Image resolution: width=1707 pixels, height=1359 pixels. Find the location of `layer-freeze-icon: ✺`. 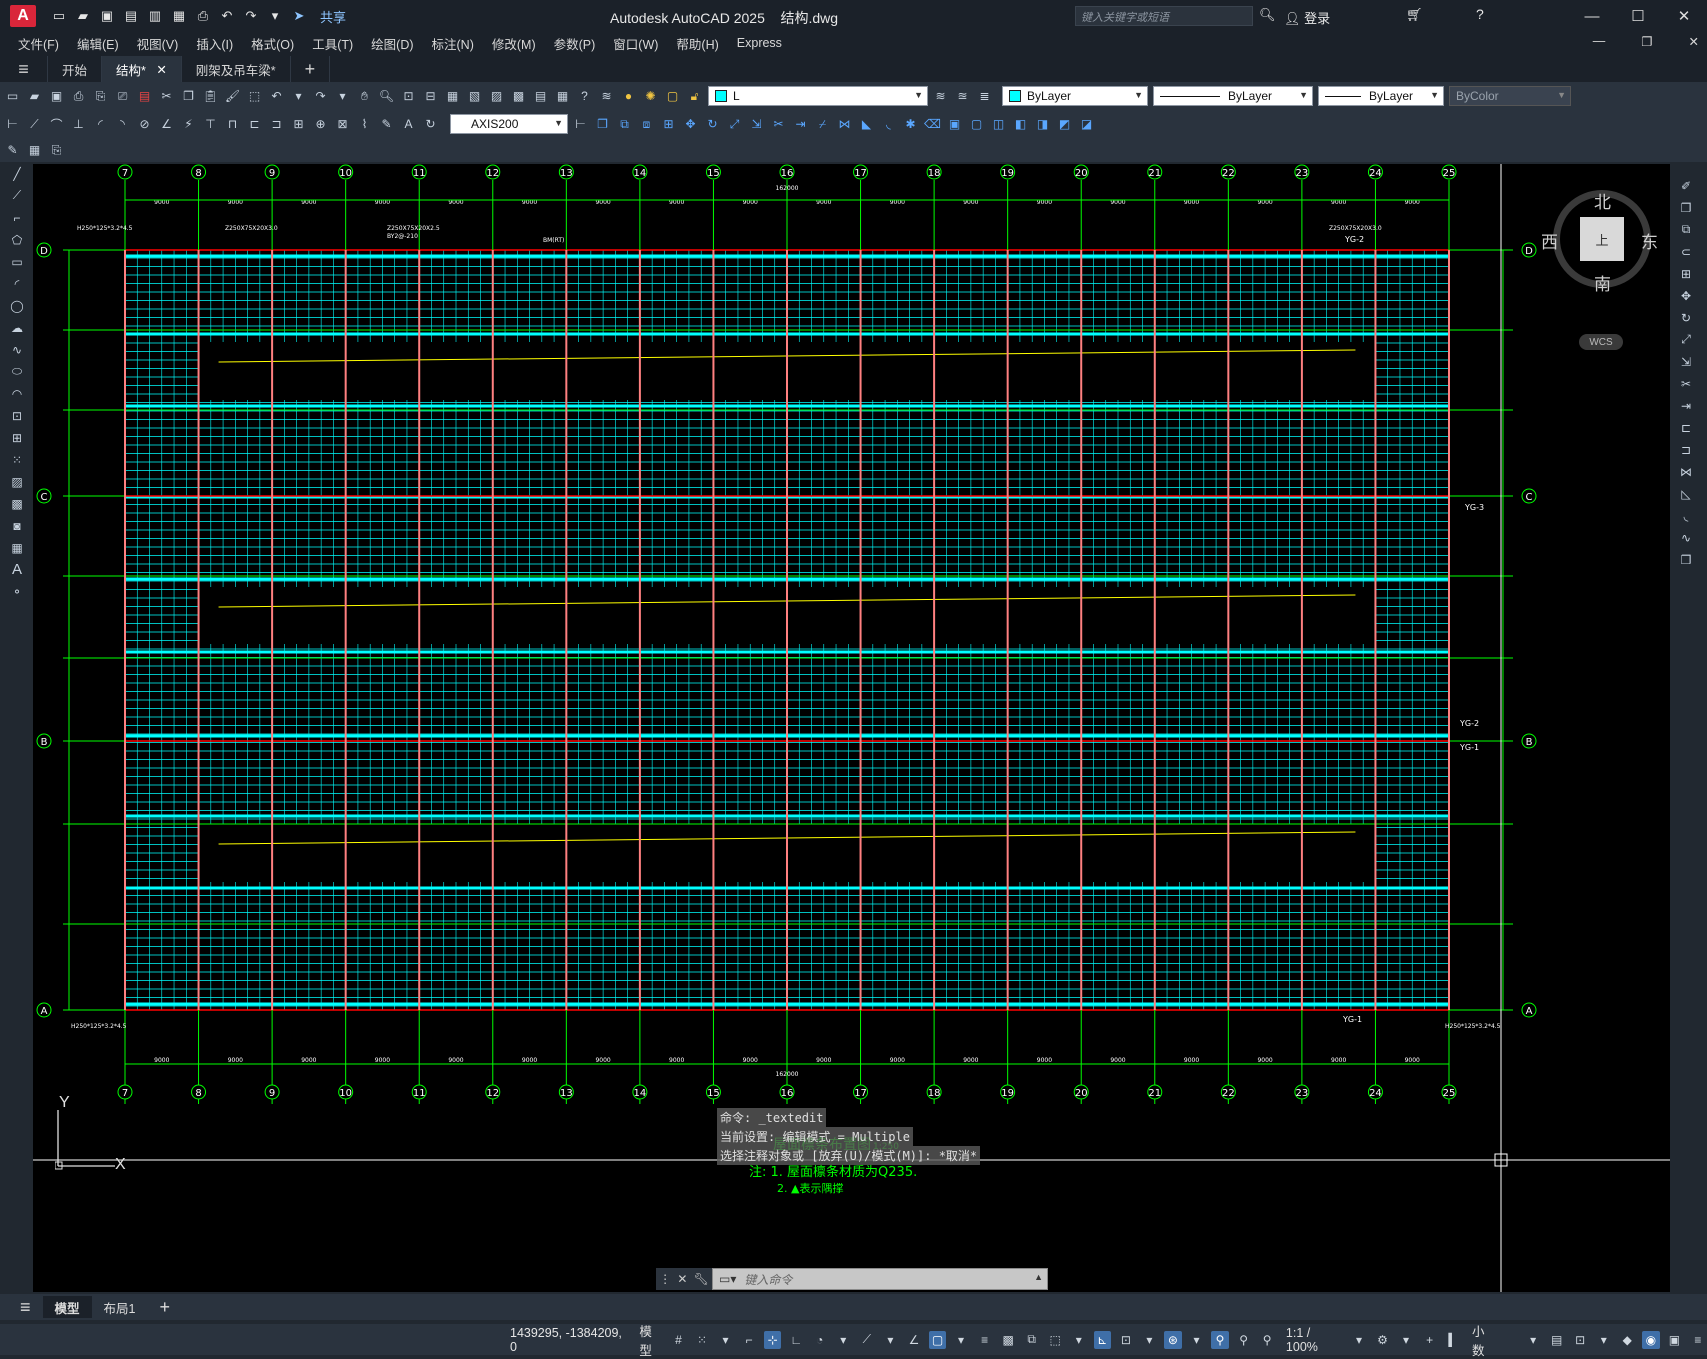

layer-freeze-icon: ✺ is located at coordinates (650, 96).